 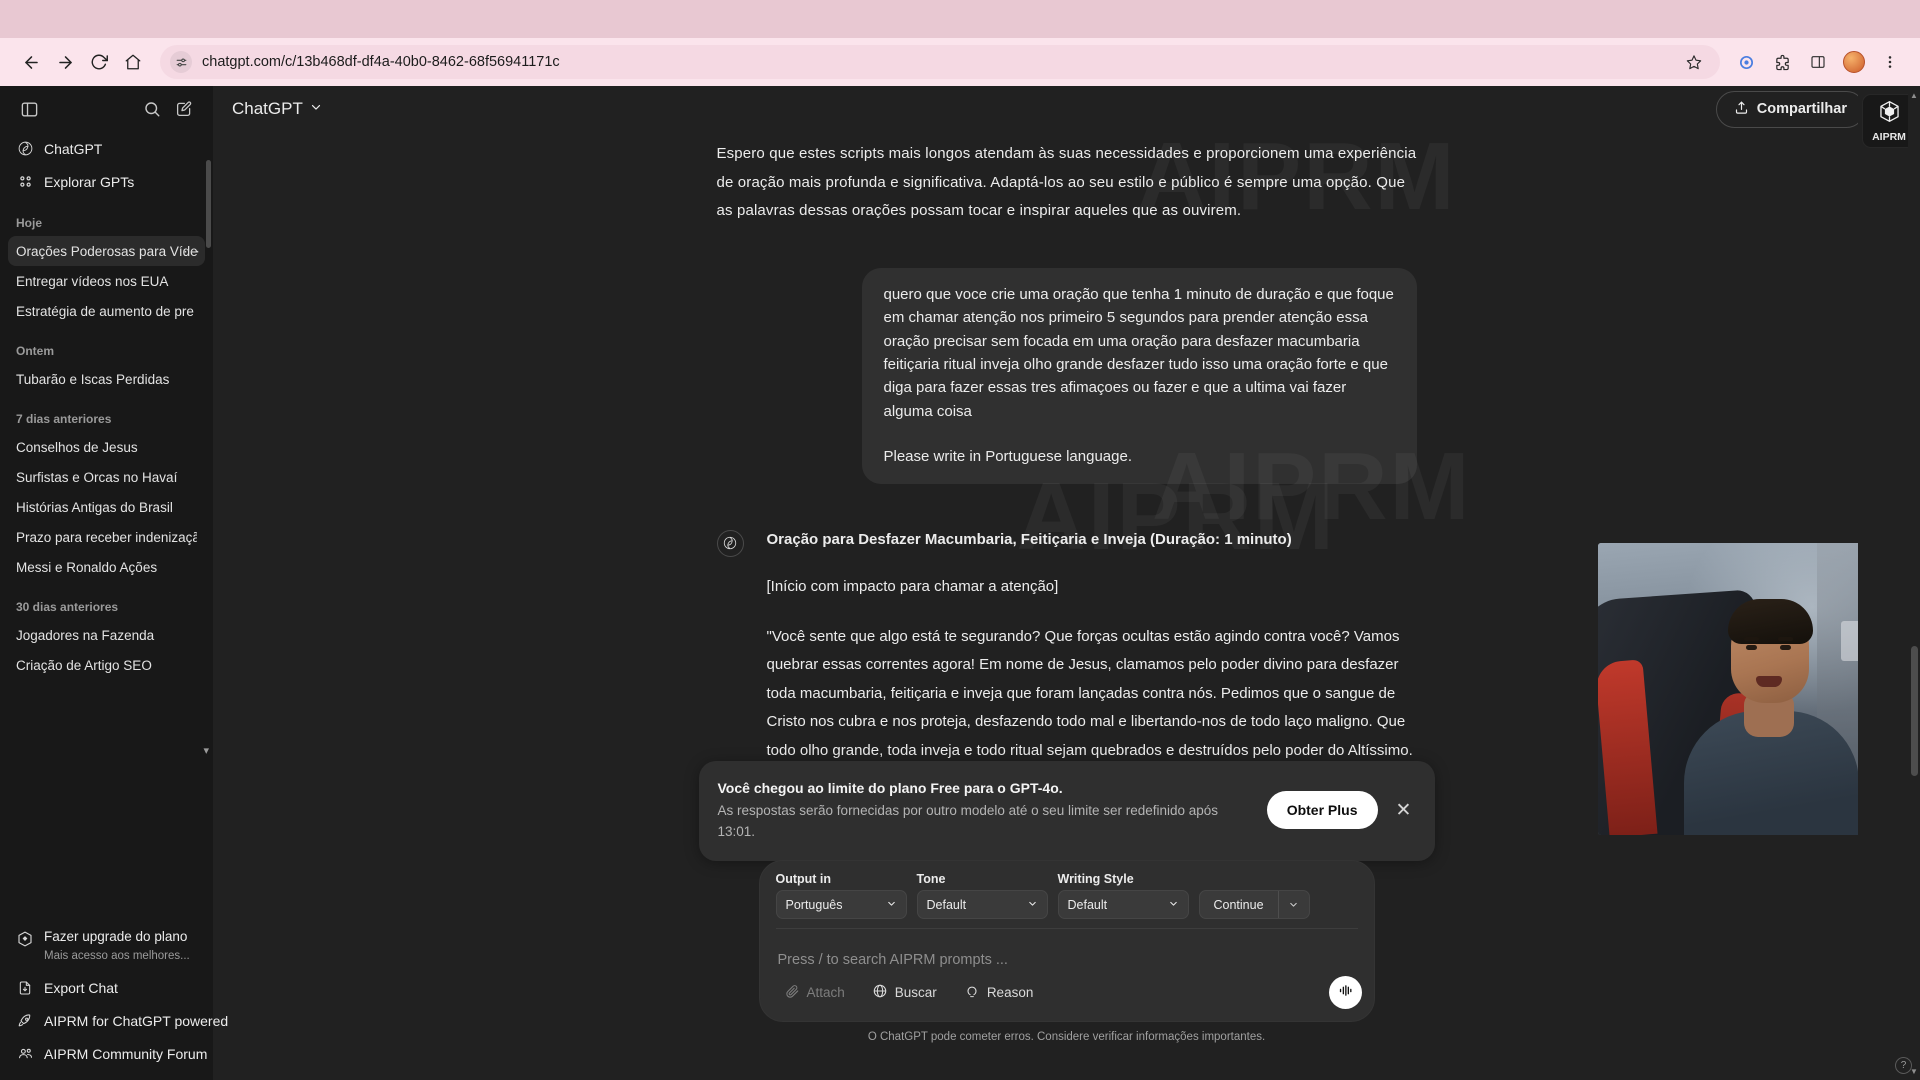 What do you see at coordinates (946, 904) in the screenshot?
I see `tone-value: Default` at bounding box center [946, 904].